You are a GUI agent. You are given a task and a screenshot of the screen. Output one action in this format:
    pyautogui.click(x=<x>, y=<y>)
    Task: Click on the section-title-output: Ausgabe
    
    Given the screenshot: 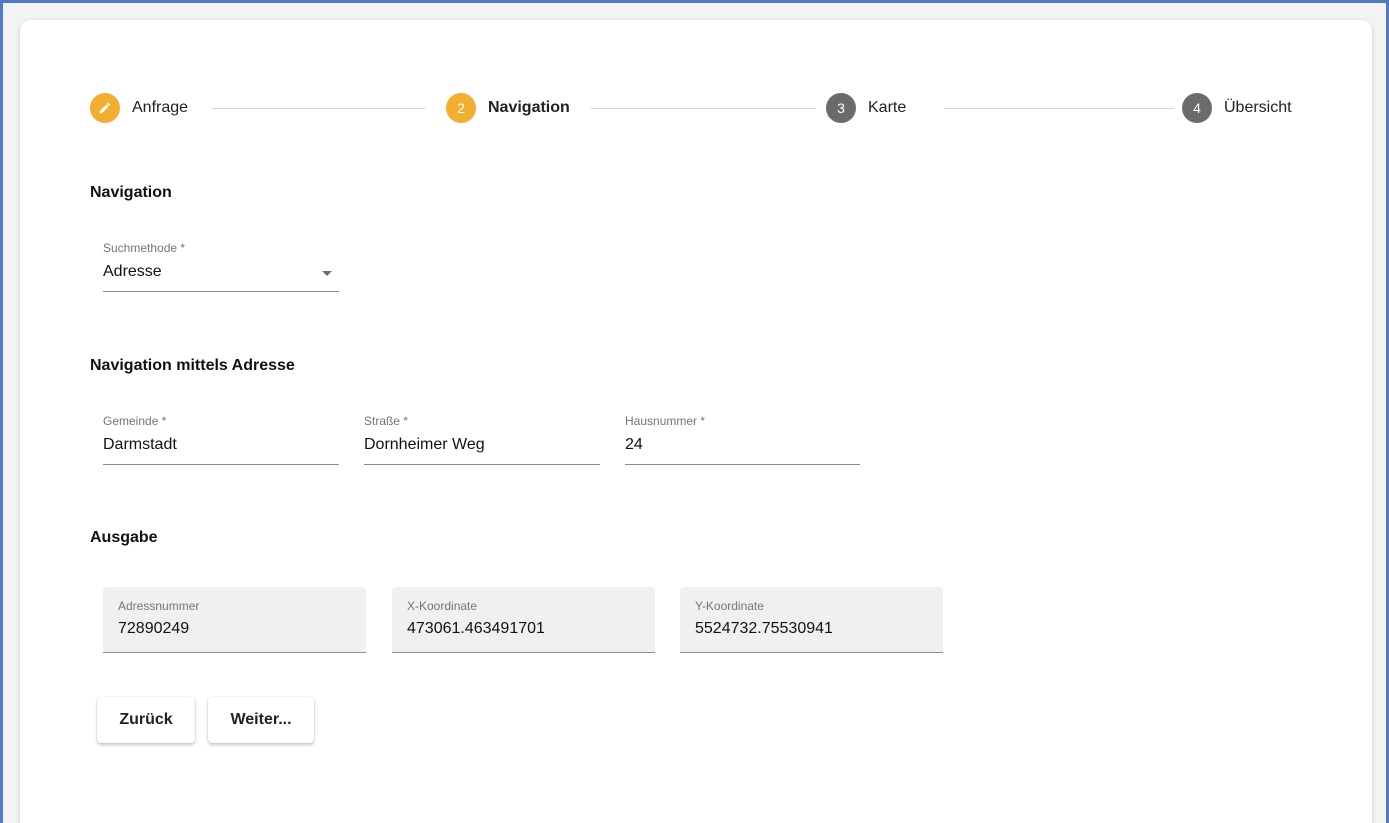 What is the action you would take?
    pyautogui.click(x=124, y=537)
    